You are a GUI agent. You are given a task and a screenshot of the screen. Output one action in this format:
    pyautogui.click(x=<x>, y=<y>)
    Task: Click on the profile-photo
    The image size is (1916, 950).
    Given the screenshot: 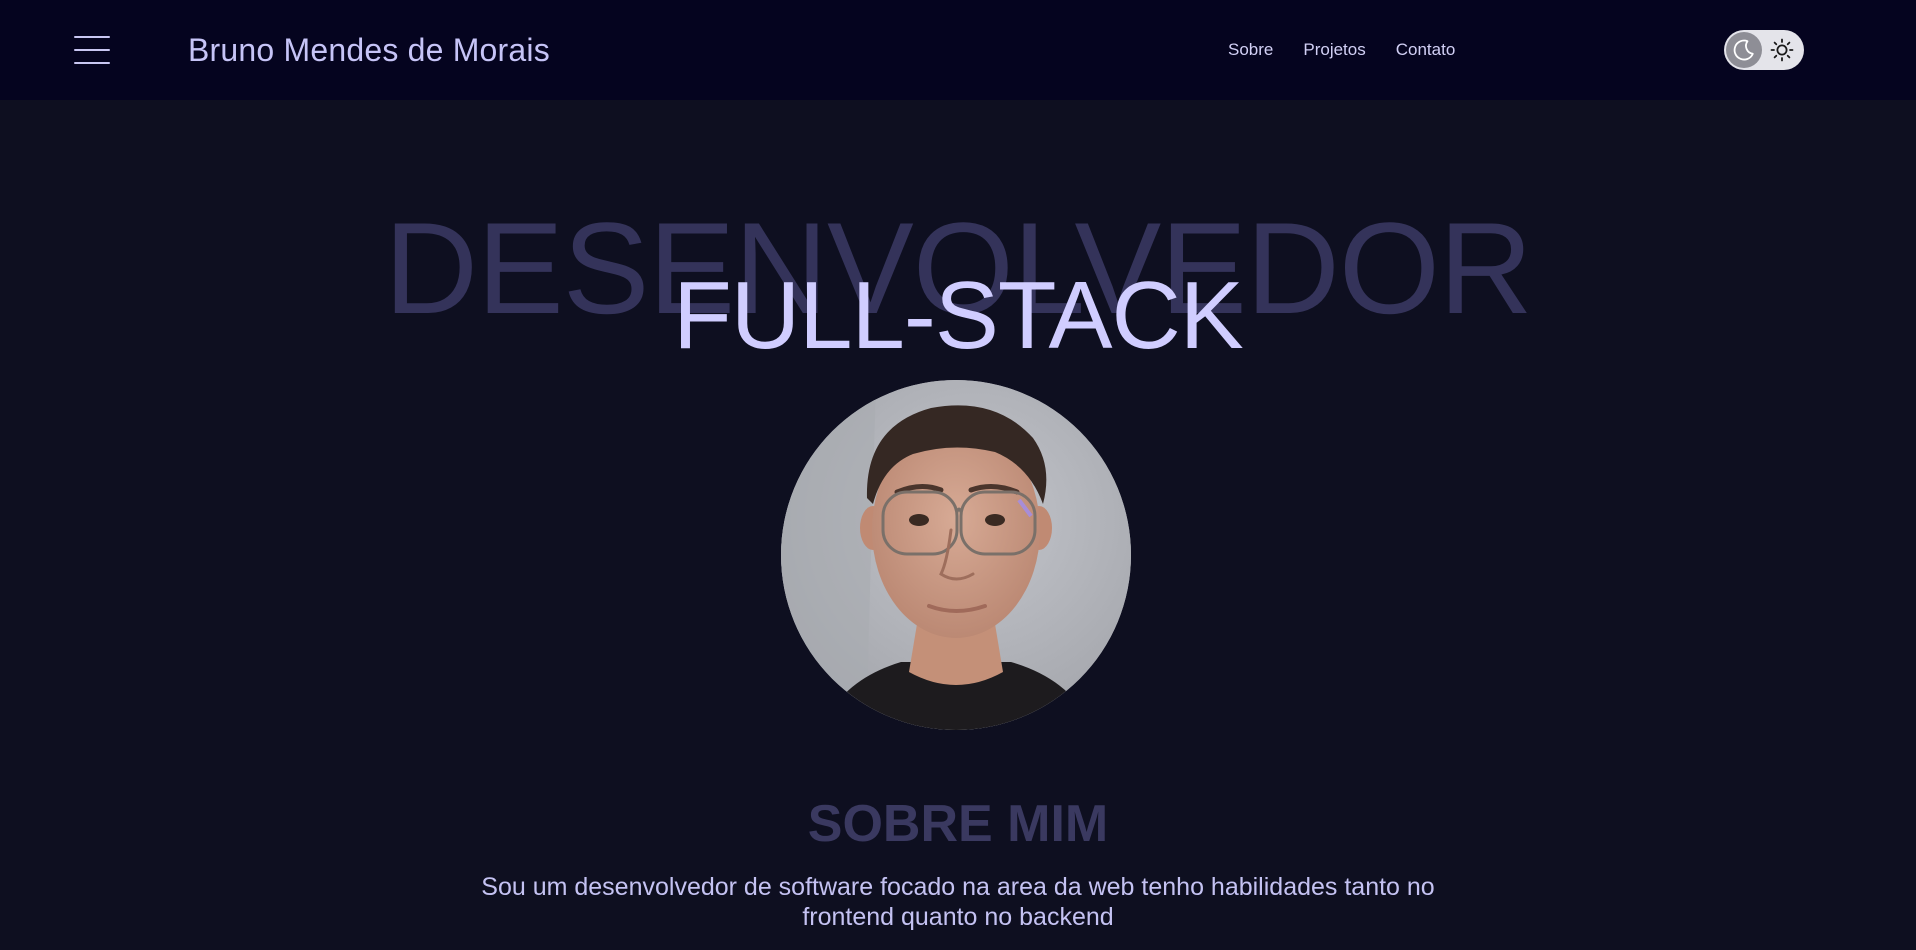 What is the action you would take?
    pyautogui.click(x=956, y=555)
    